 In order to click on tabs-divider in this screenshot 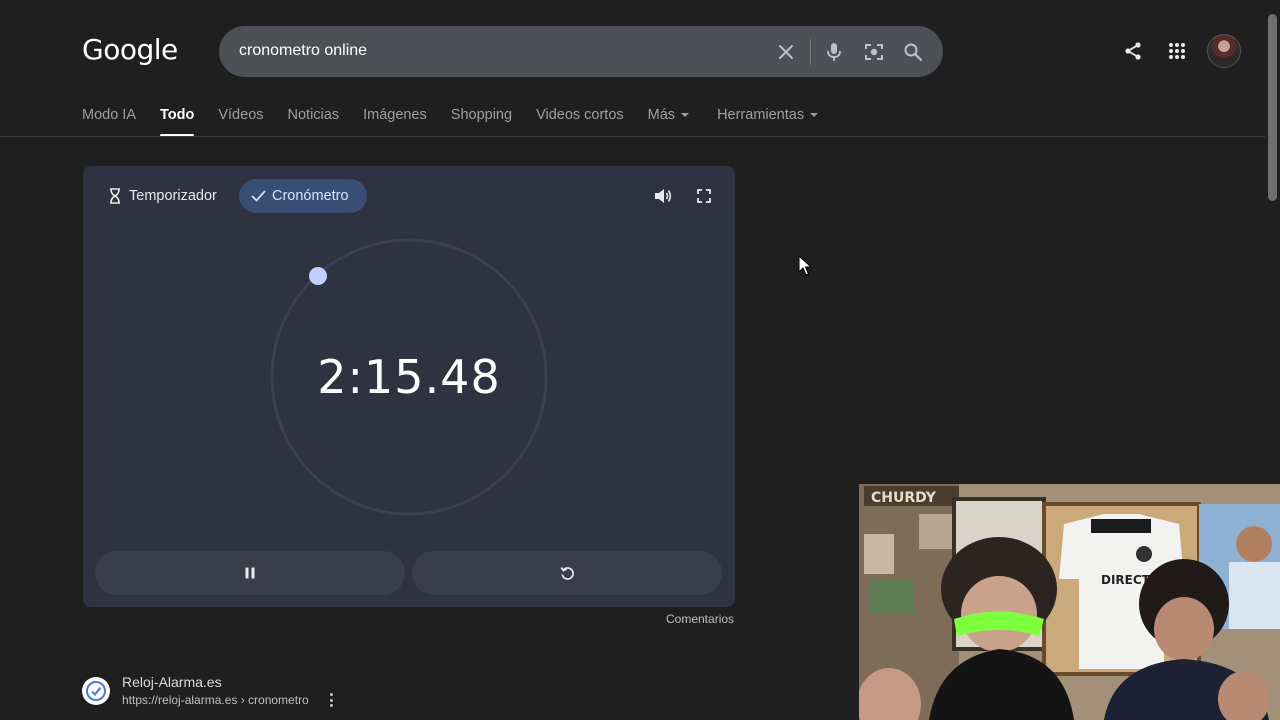, I will do `click(632, 136)`.